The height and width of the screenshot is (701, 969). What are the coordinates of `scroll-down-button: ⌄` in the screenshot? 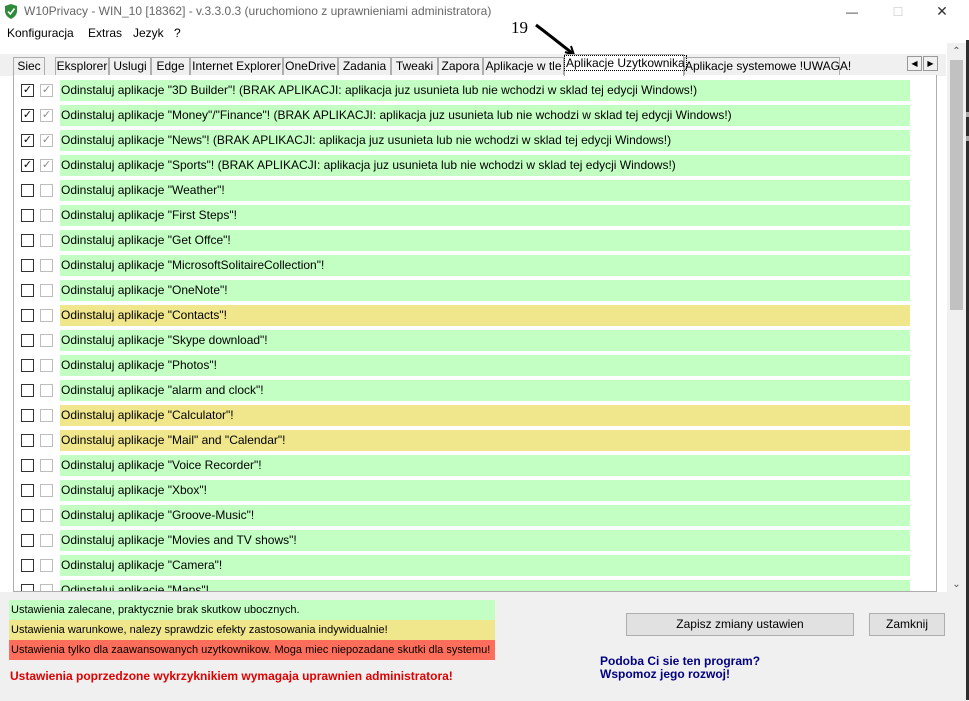 It's located at (956, 584).